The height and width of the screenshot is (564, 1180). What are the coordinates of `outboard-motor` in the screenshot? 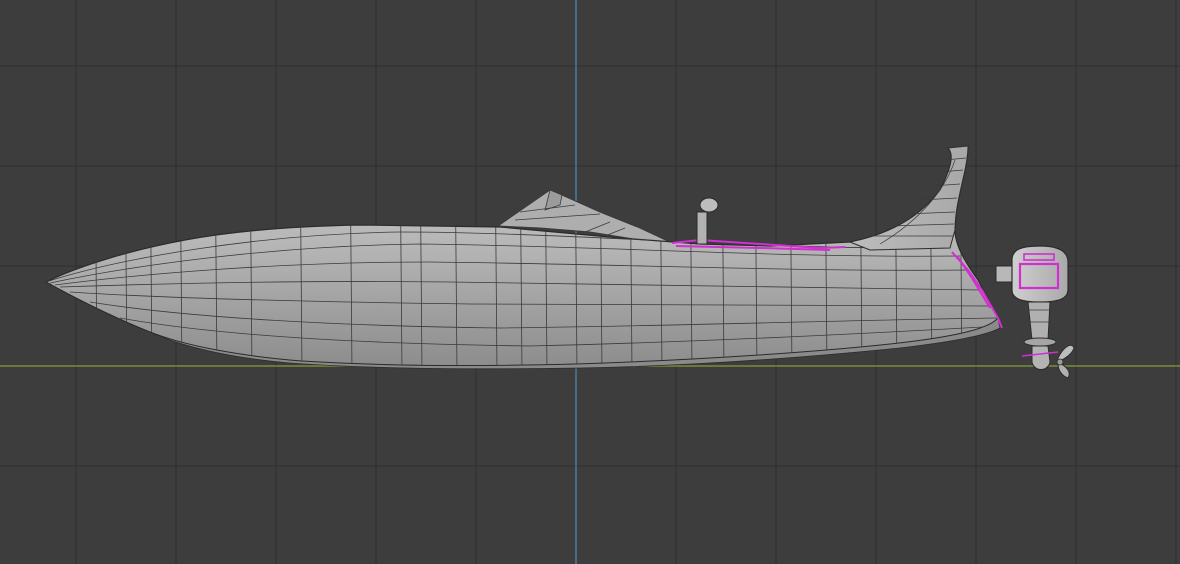 It's located at (1032, 307).